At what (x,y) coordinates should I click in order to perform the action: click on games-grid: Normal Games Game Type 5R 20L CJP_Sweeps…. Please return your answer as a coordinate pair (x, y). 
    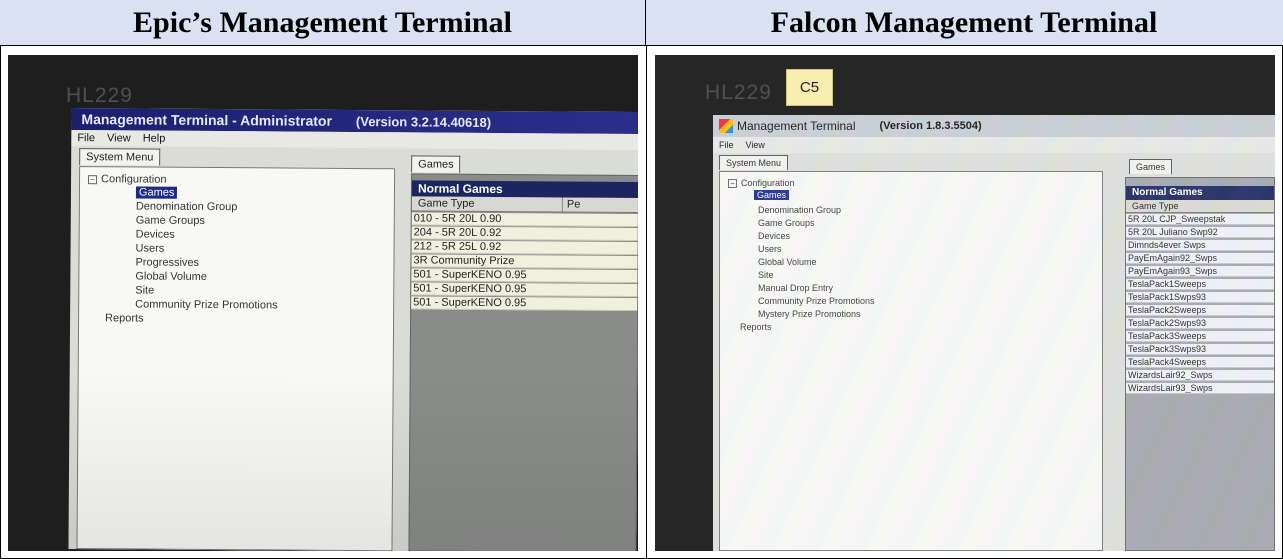
    Looking at the image, I should click on (1200, 364).